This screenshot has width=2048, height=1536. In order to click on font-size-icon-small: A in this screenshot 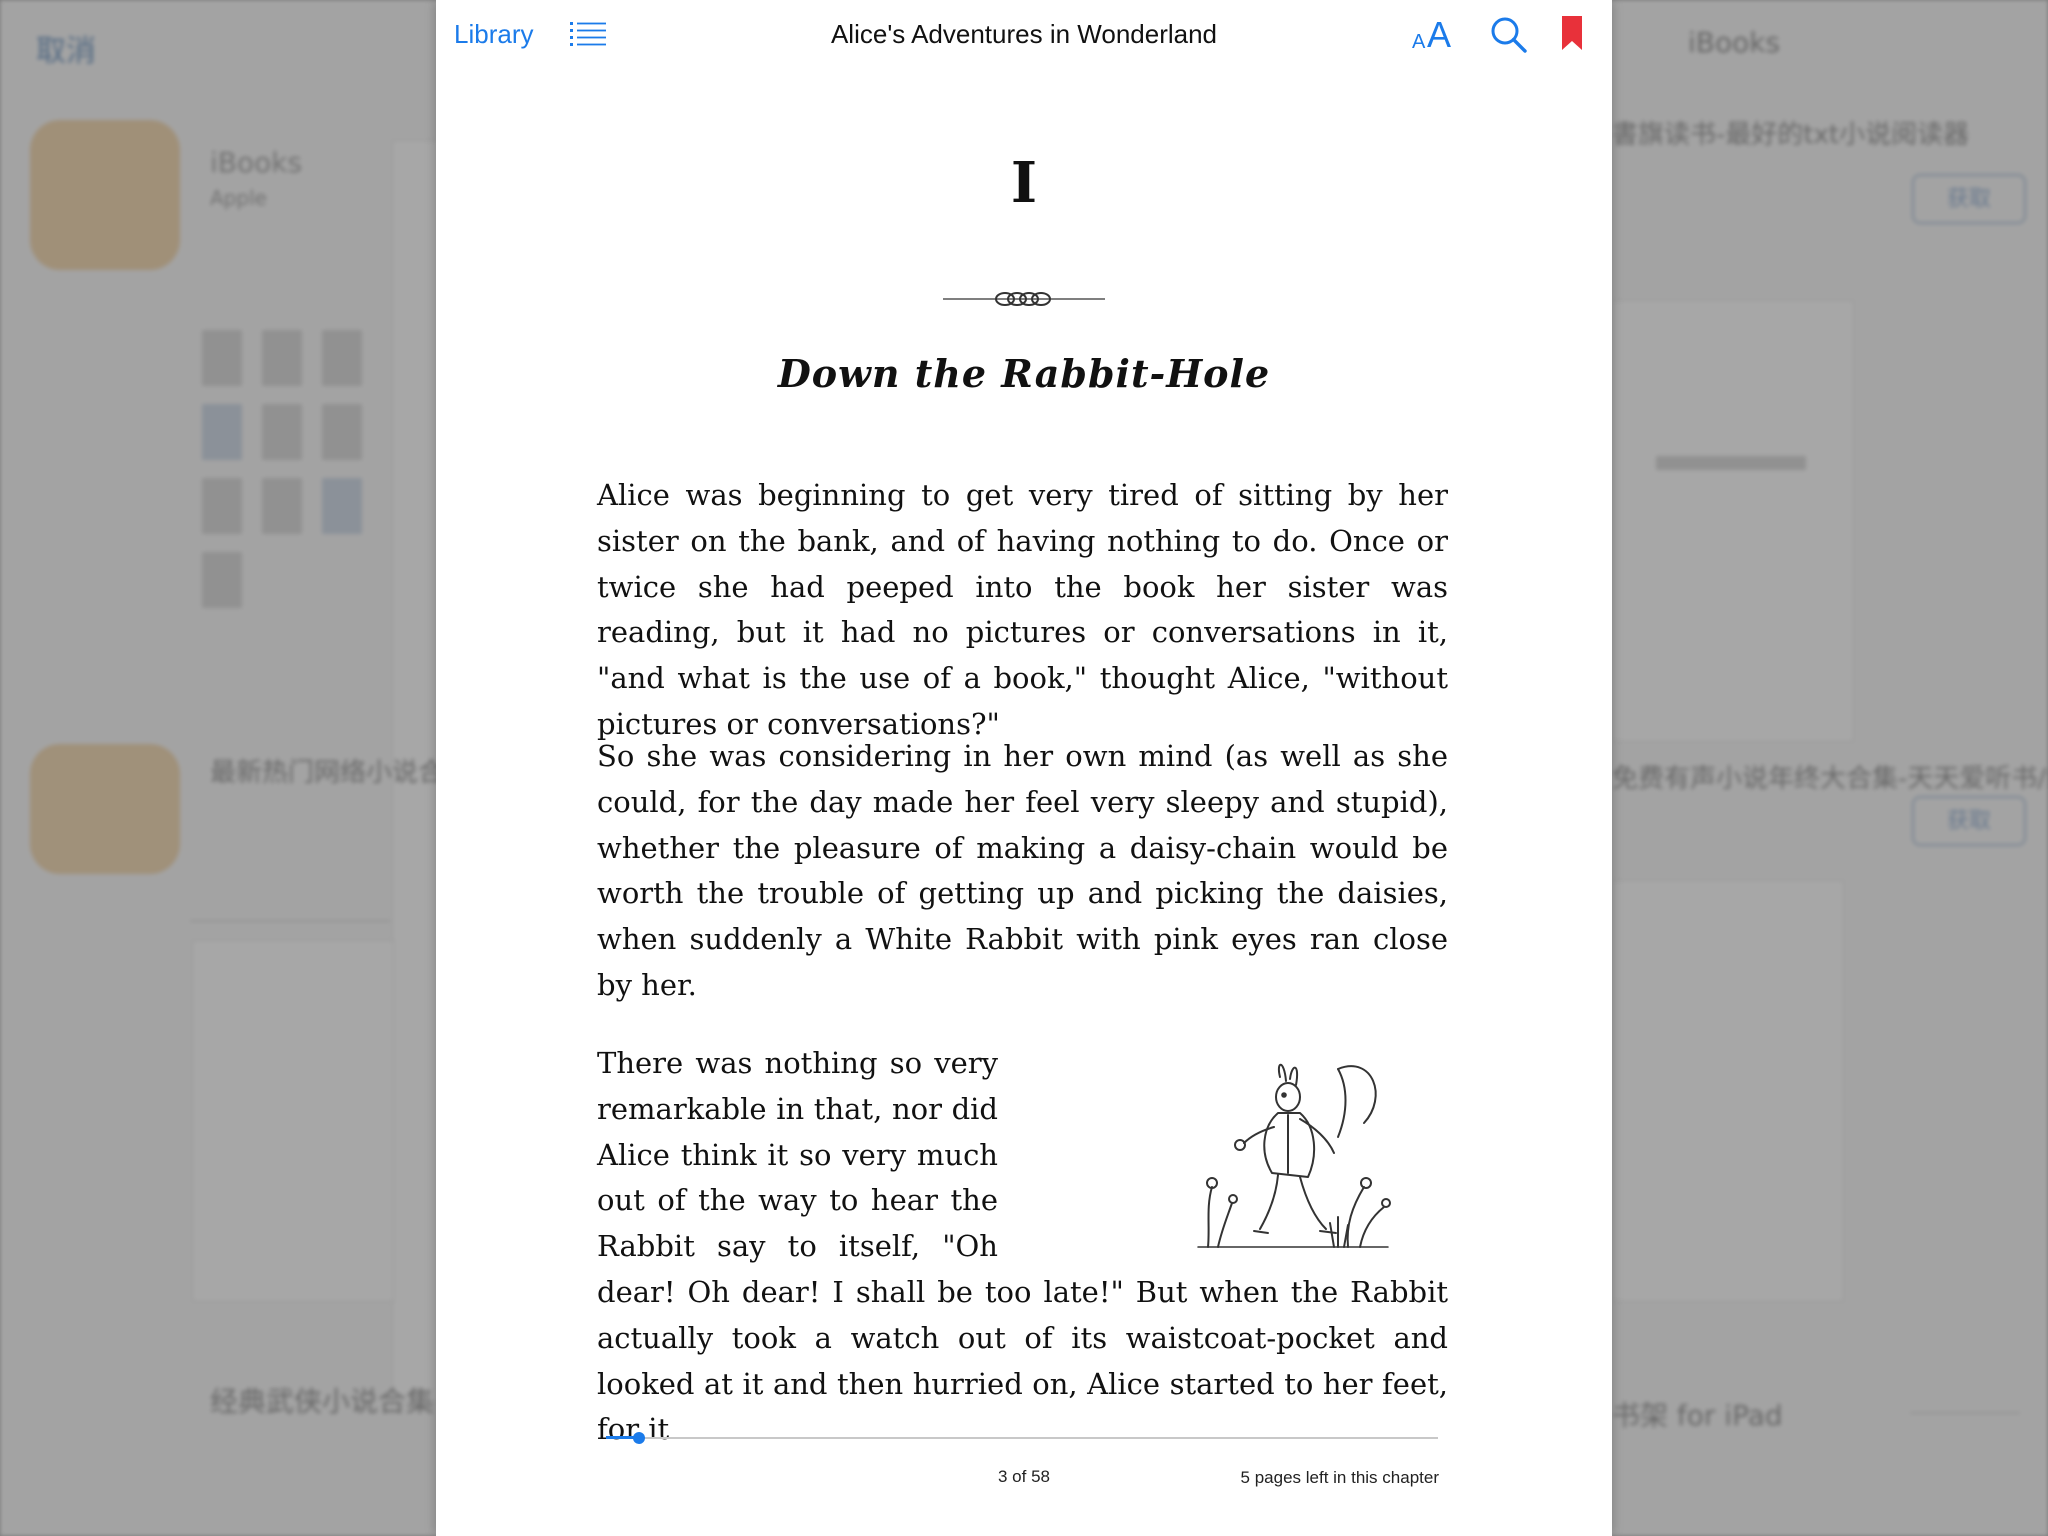, I will do `click(1419, 42)`.